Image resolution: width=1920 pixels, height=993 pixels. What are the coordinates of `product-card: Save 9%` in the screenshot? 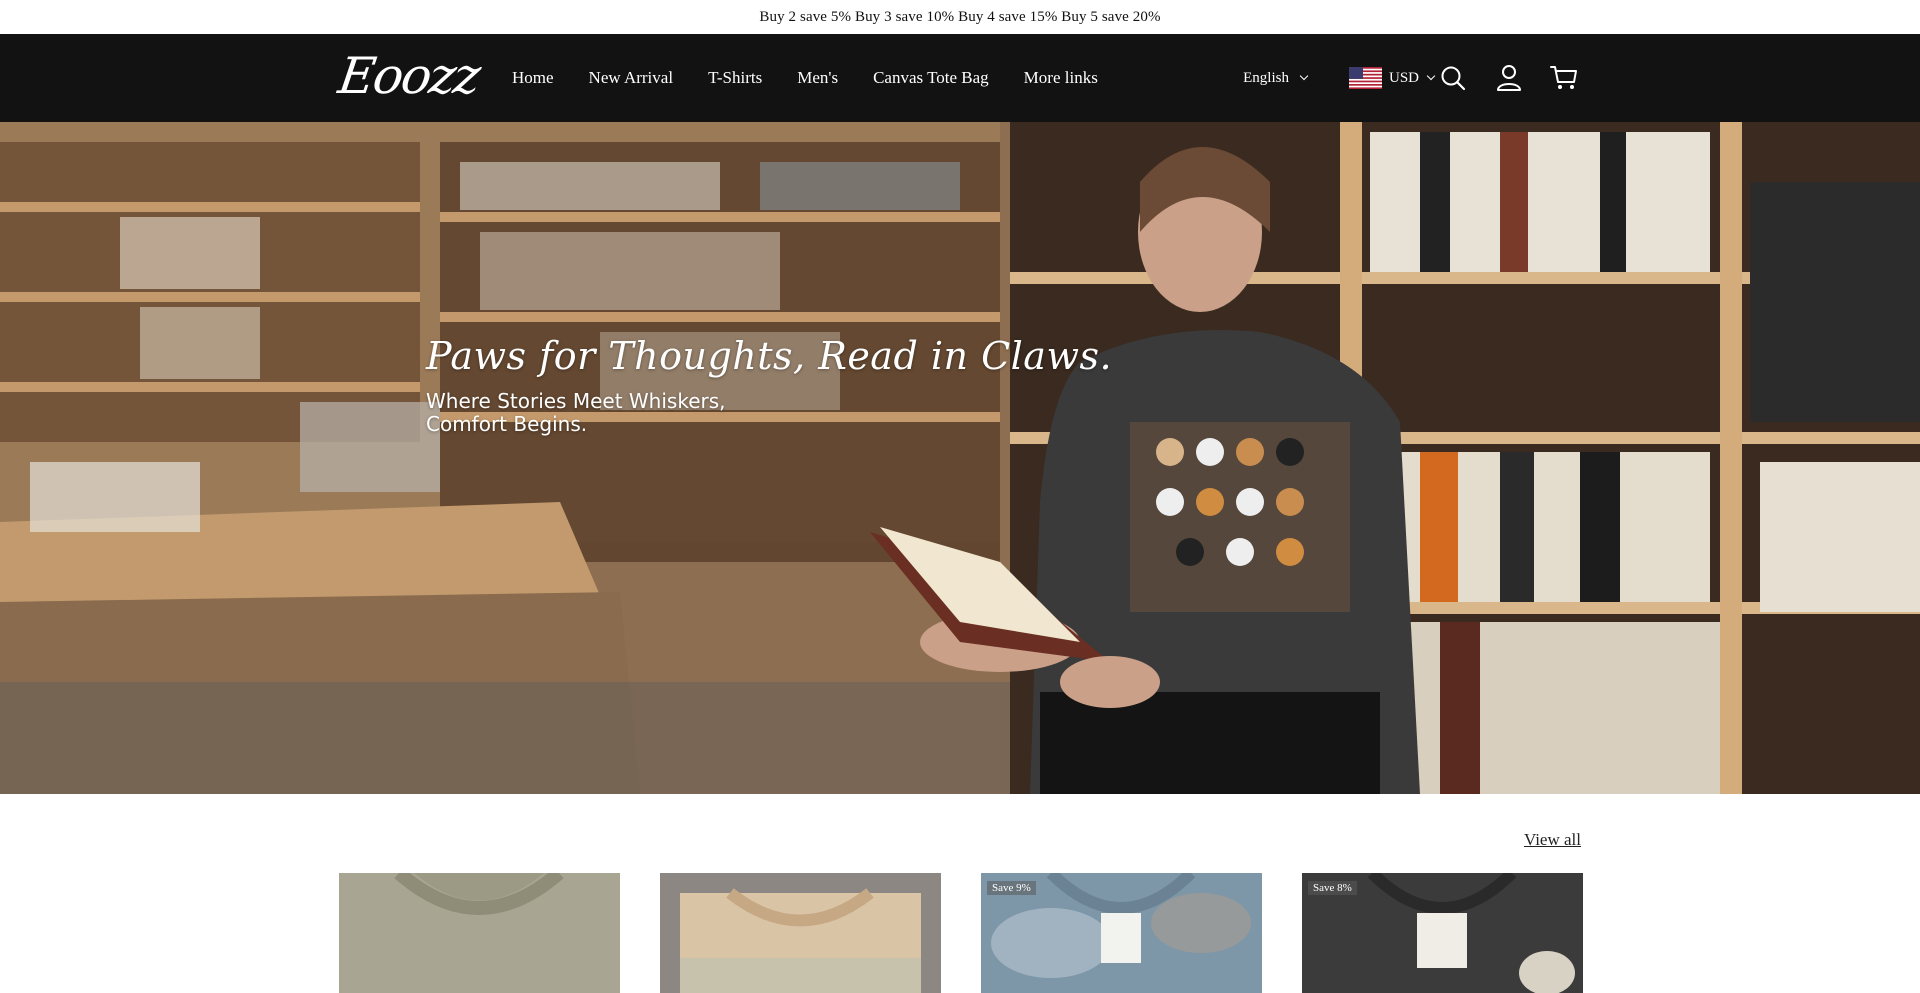 It's located at (1121, 933).